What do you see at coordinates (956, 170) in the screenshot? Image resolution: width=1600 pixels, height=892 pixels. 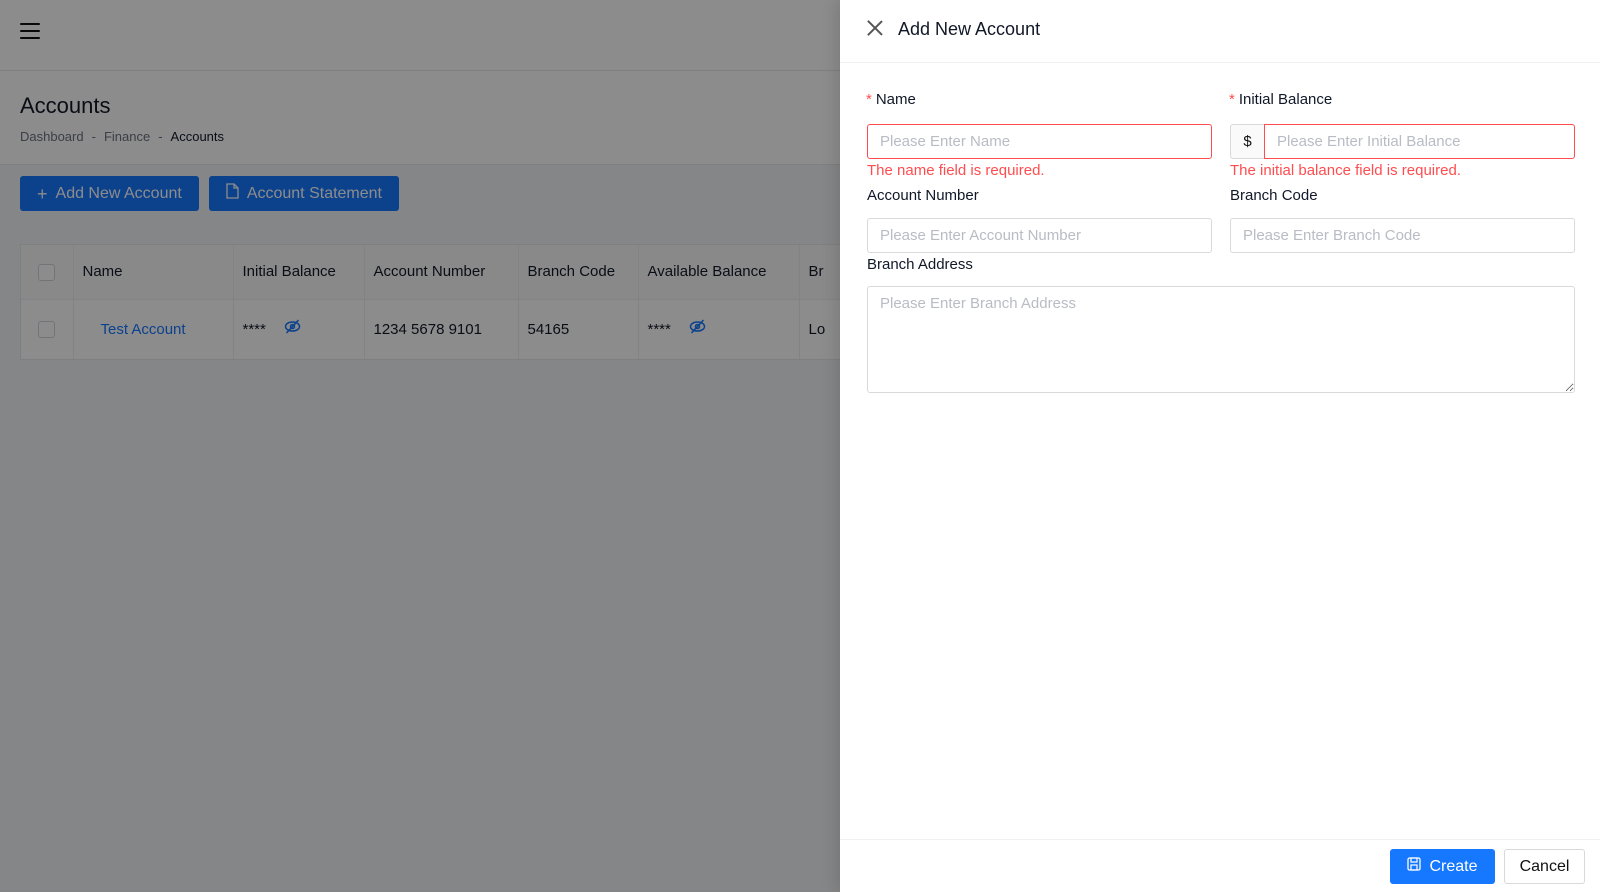 I see `name-error: The name field is required.` at bounding box center [956, 170].